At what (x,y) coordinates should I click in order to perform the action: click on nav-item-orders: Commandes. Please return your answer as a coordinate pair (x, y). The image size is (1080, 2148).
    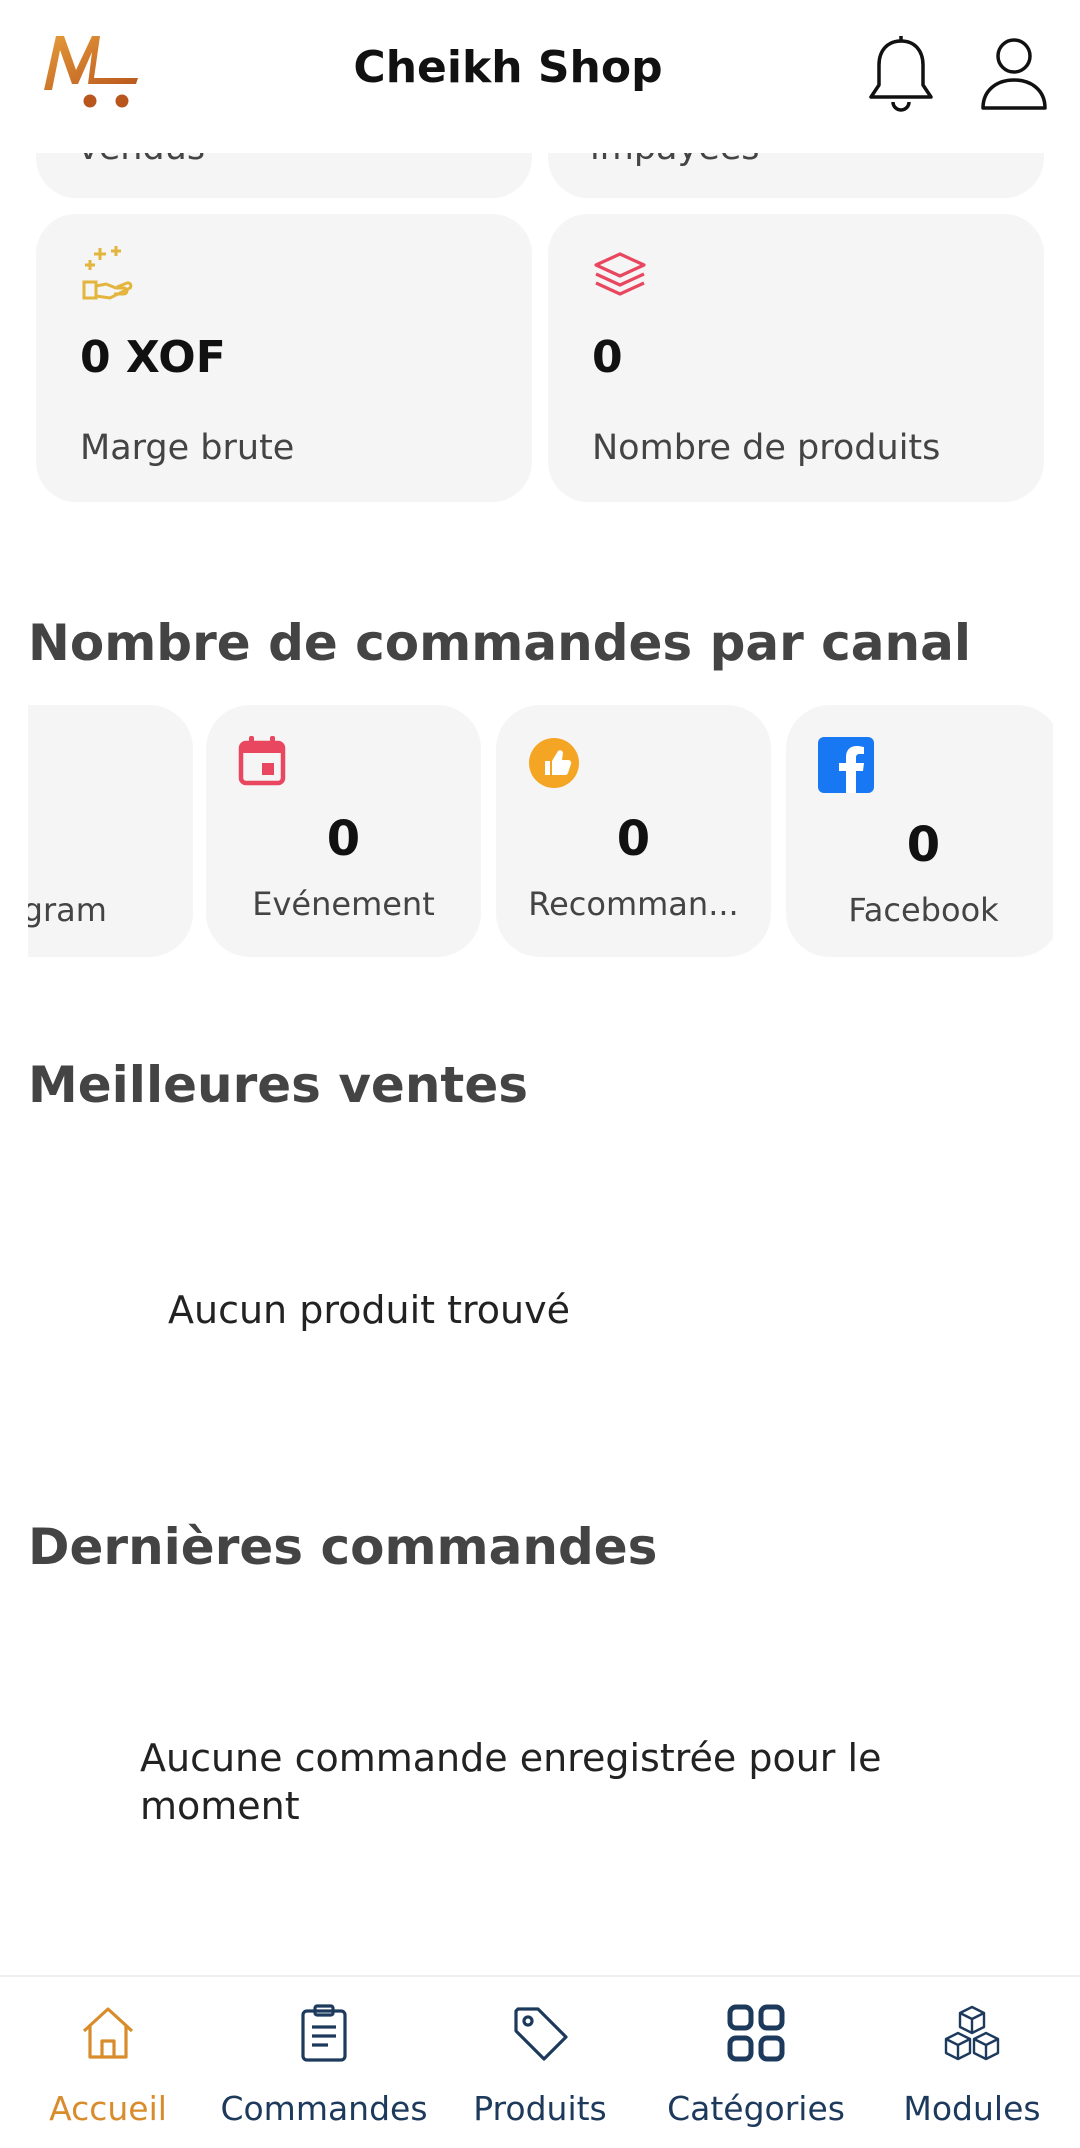
    Looking at the image, I should click on (324, 2062).